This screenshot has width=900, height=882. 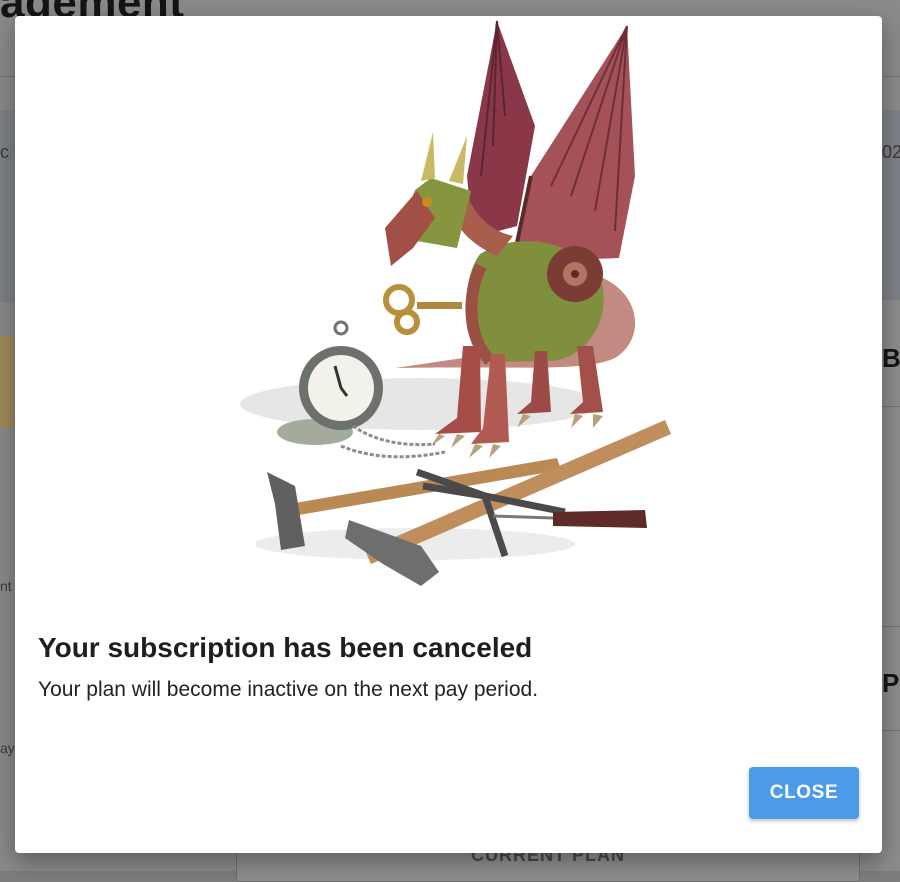 What do you see at coordinates (7, 748) in the screenshot?
I see `background-text-fragment: ay` at bounding box center [7, 748].